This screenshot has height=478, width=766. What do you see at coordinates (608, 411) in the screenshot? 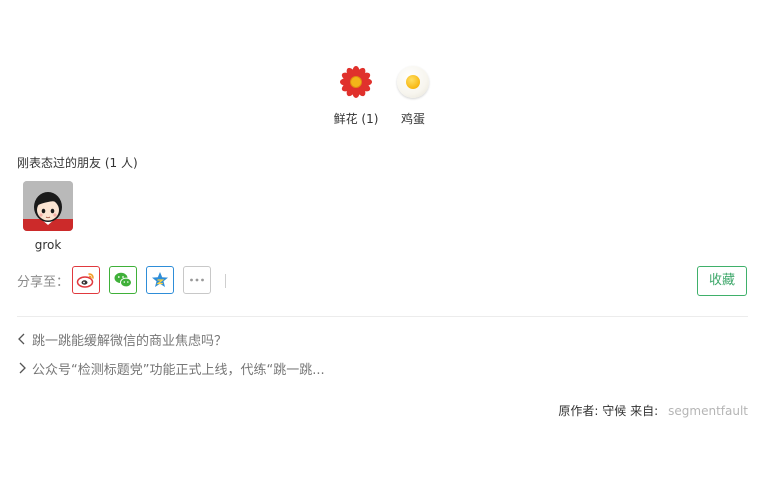
I see `author-label: 原作者: 守候 来自:` at bounding box center [608, 411].